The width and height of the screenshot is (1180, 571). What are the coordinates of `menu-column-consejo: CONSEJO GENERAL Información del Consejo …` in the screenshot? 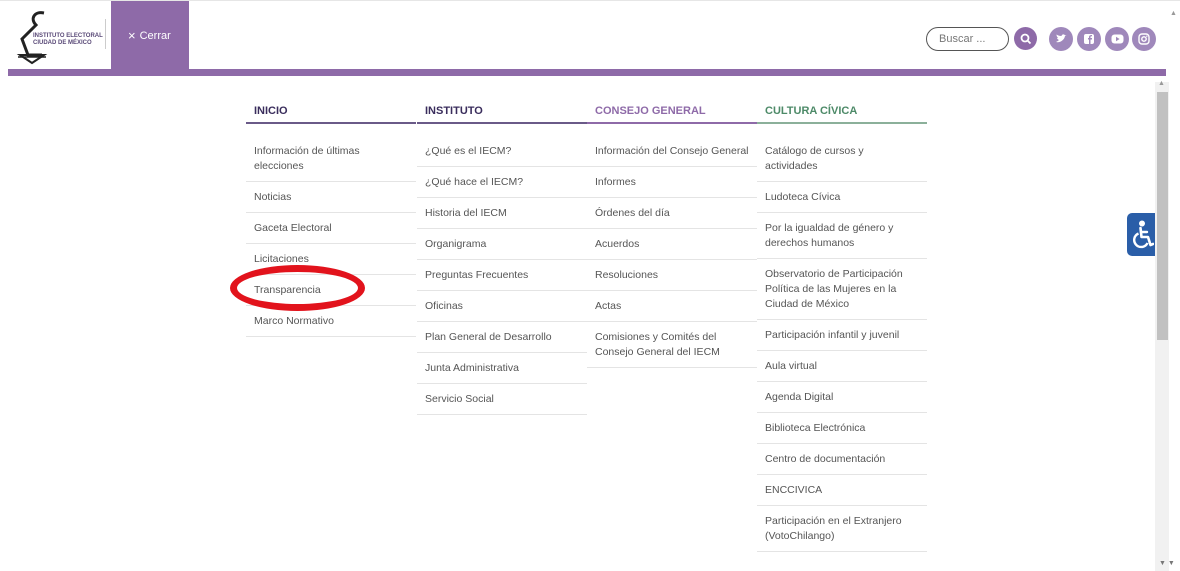 It's located at (672, 238).